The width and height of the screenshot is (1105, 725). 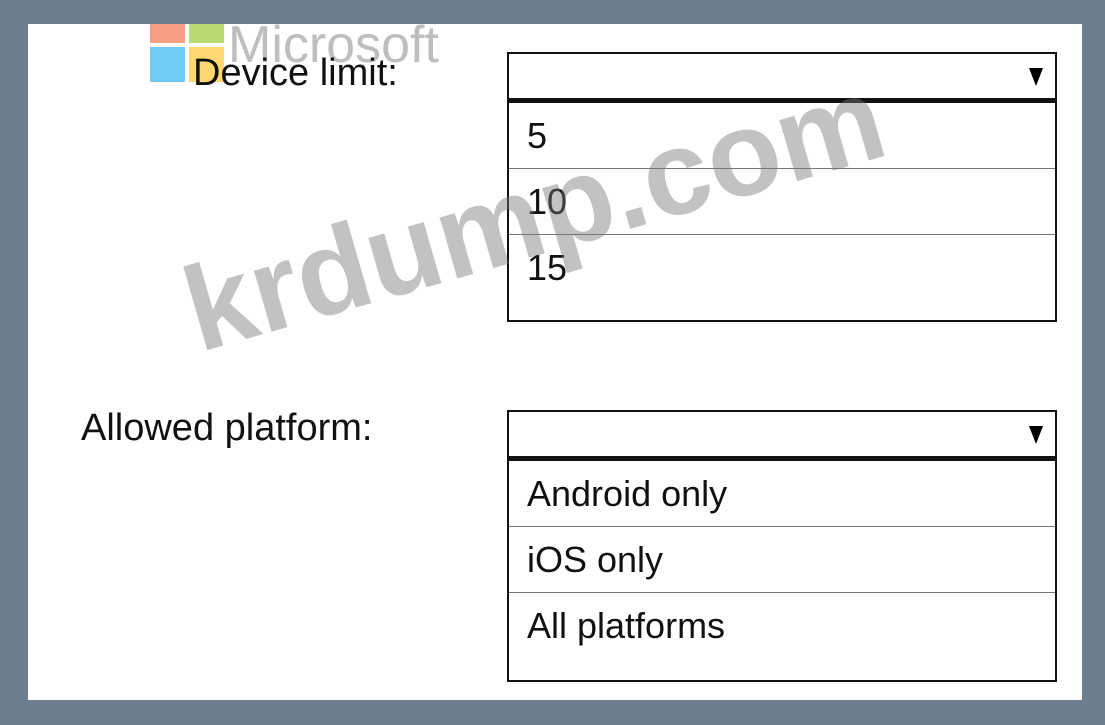 I want to click on allowed-platform-label: Allowed platform:, so click(x=227, y=428).